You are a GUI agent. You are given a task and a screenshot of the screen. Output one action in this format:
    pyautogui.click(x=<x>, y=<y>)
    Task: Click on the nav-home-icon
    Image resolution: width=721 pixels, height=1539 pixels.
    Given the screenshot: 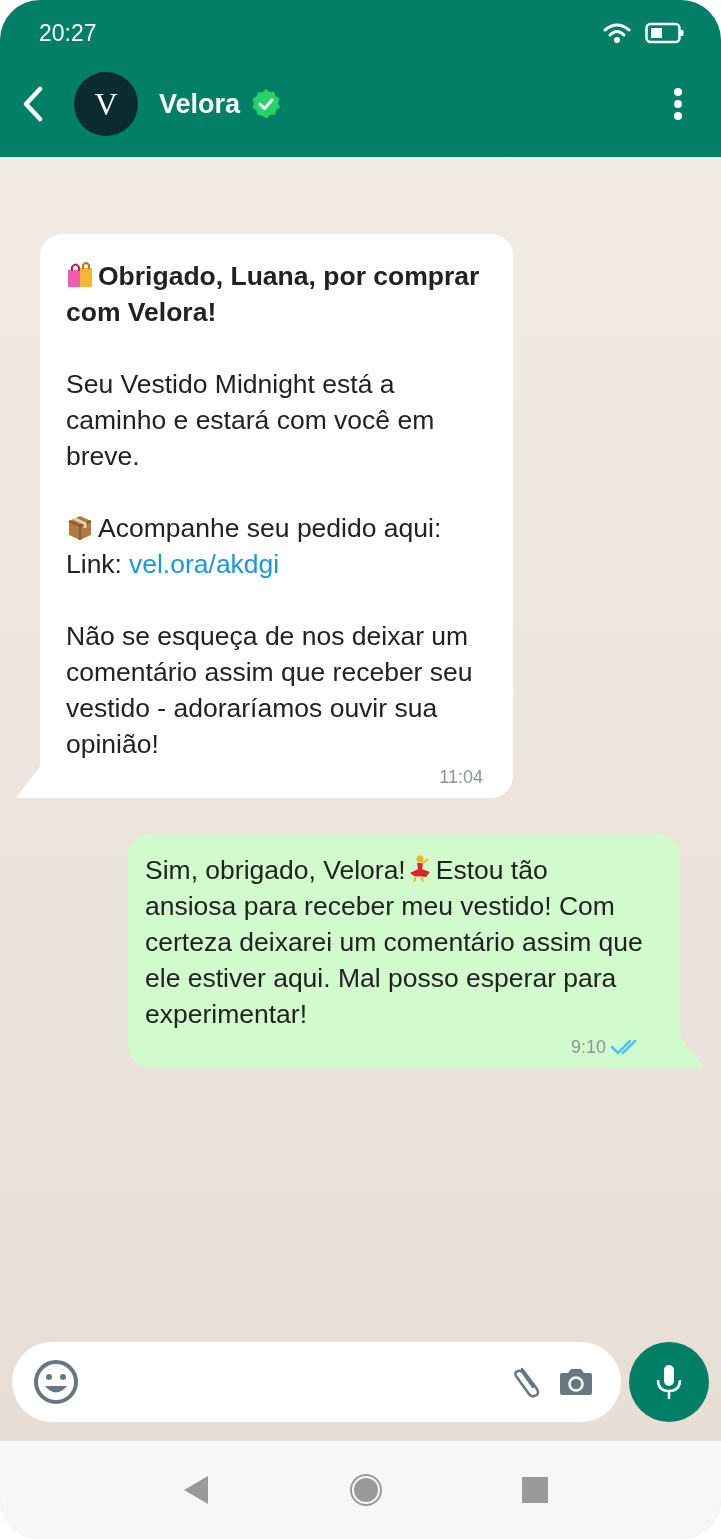 What is the action you would take?
    pyautogui.click(x=365, y=1490)
    